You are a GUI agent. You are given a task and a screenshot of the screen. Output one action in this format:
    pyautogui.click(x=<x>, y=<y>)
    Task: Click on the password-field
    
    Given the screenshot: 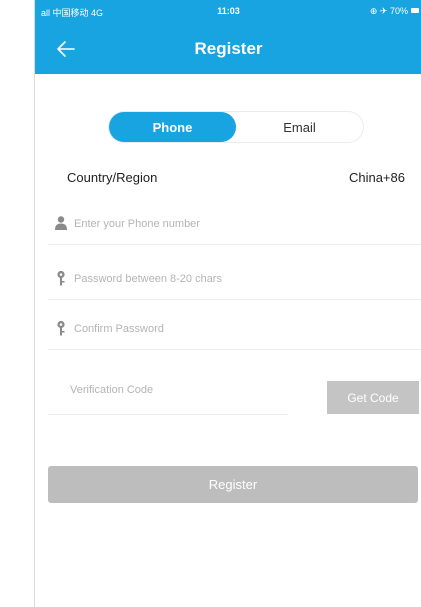 What is the action you would take?
    pyautogui.click(x=234, y=279)
    